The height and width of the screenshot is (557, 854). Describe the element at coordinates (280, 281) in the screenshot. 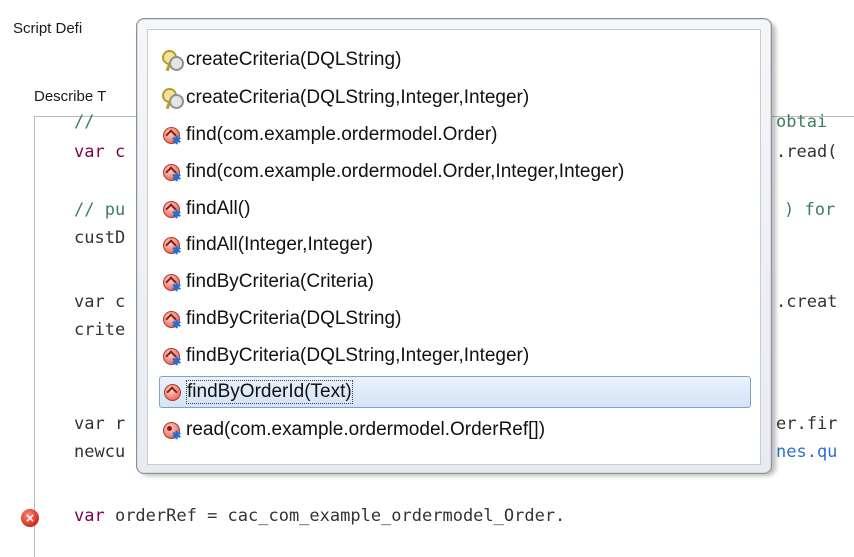

I see `completion-label: findByCriteria(Criteria)` at that location.